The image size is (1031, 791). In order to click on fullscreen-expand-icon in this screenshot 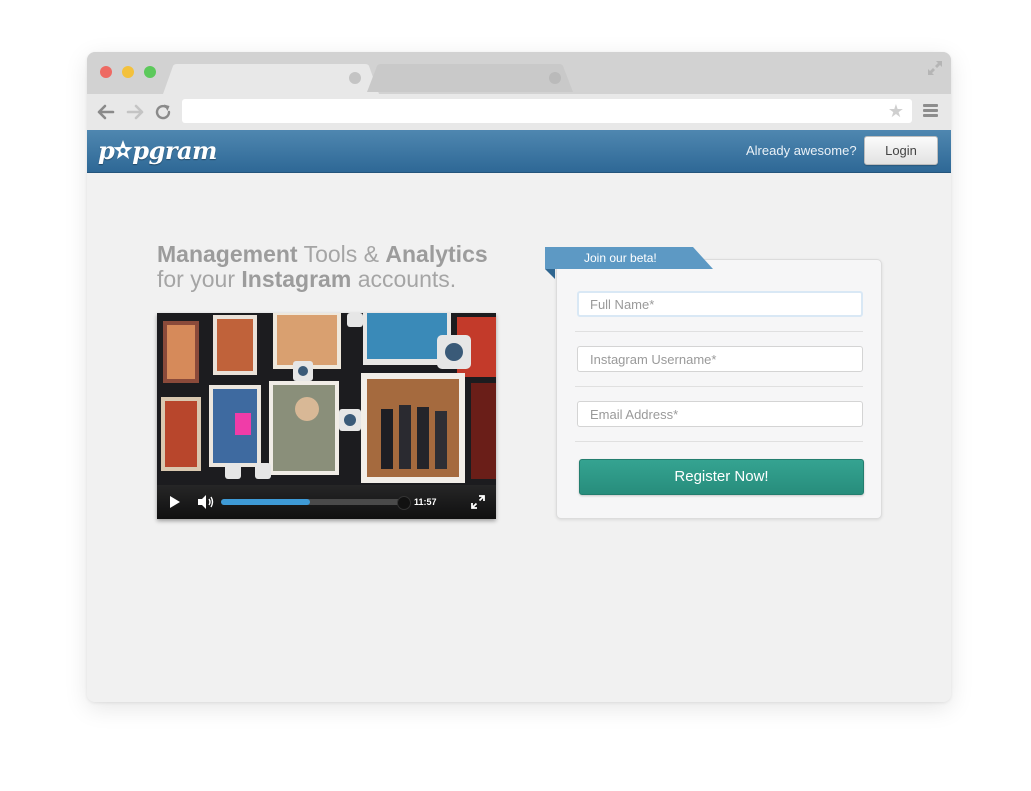, I will do `click(935, 68)`.